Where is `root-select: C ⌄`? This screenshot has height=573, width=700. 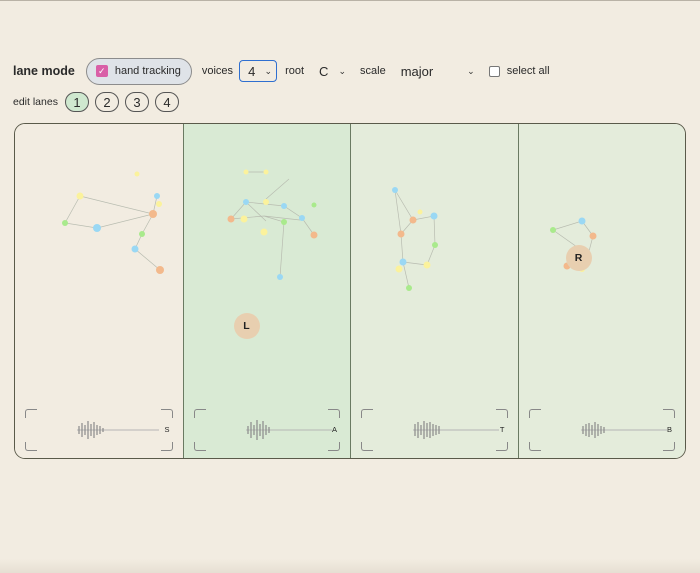
root-select: C ⌄ is located at coordinates (331, 71).